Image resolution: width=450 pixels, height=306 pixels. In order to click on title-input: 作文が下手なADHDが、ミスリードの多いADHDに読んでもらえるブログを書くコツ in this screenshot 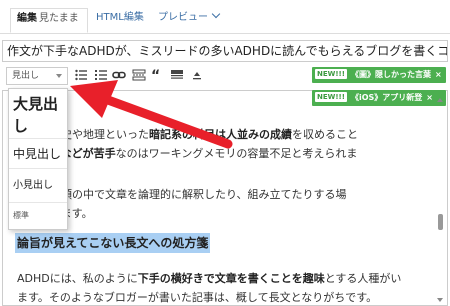, I will do `click(225, 51)`.